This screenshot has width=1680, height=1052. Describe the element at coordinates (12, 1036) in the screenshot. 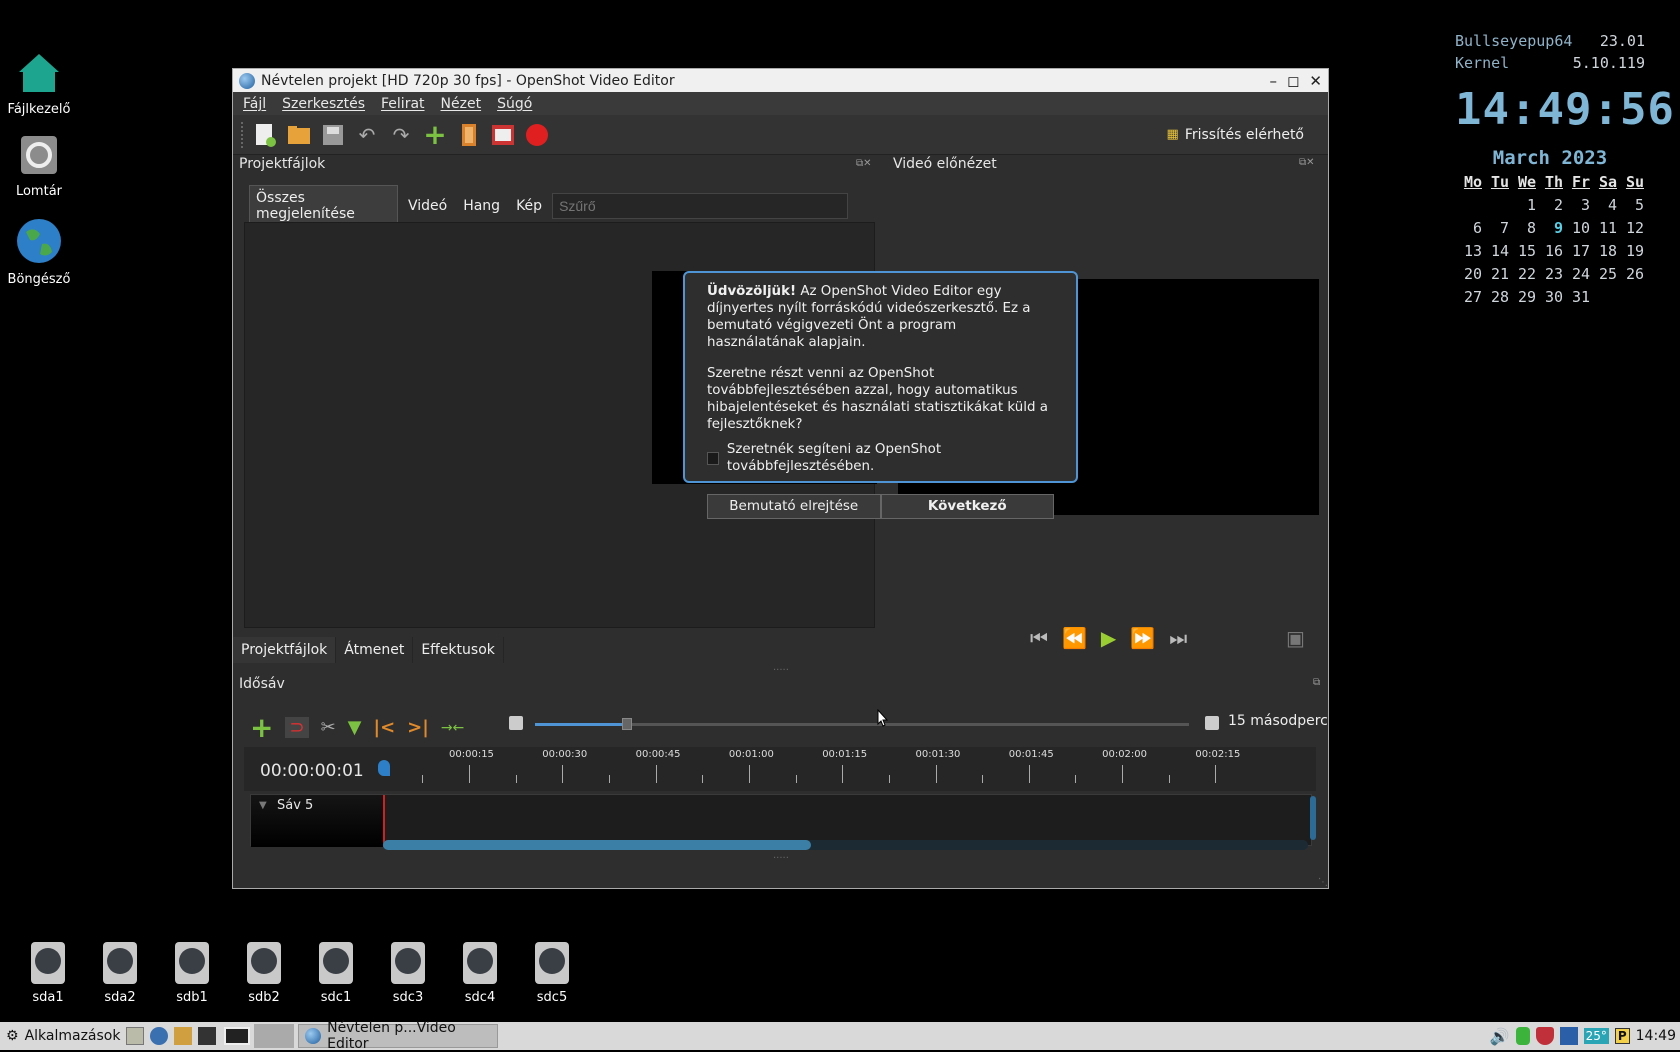

I see `applications-icon: ⚙` at that location.